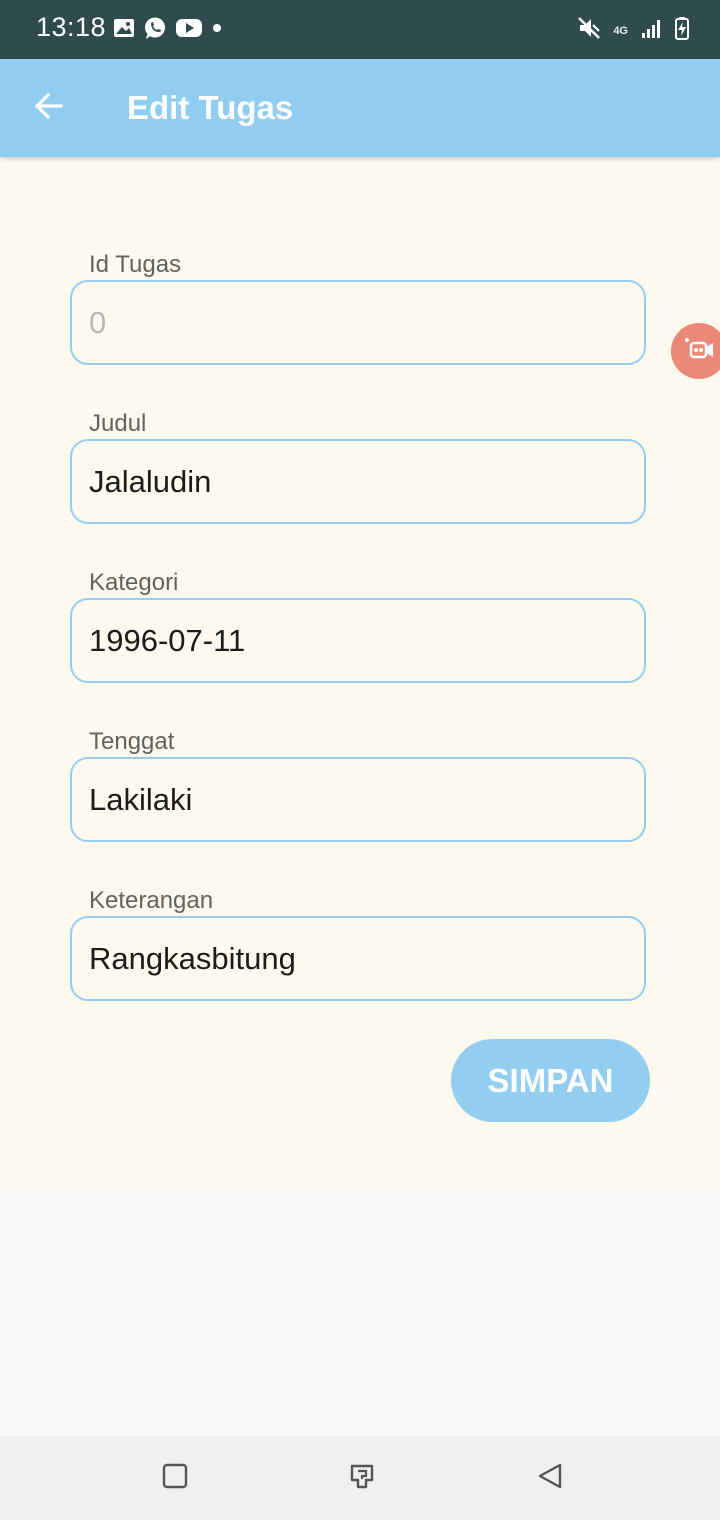  I want to click on page-title: Edit Tugas, so click(210, 107).